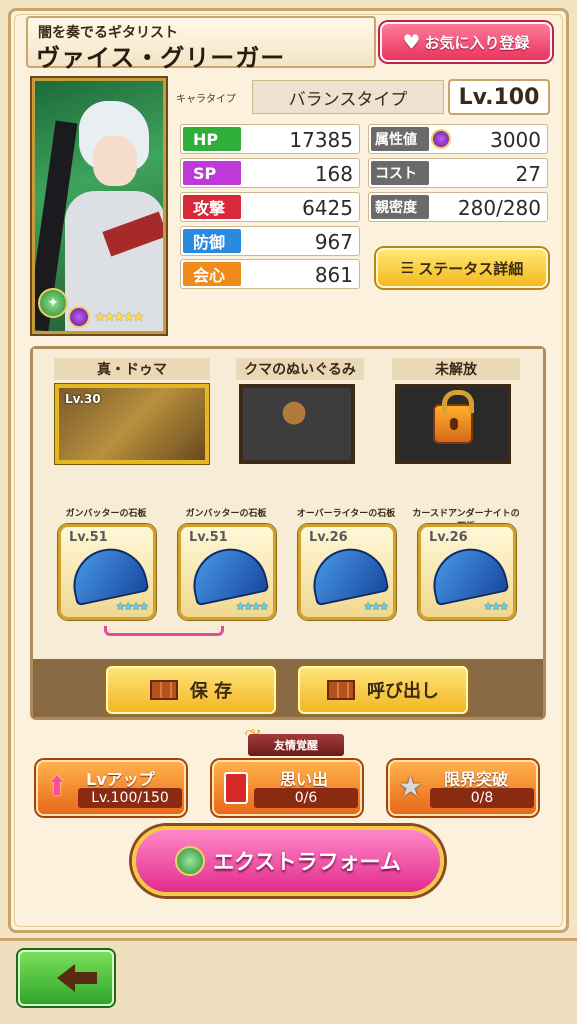 Image resolution: width=577 pixels, height=1024 pixels. I want to click on list-icon: ☰, so click(407, 268).